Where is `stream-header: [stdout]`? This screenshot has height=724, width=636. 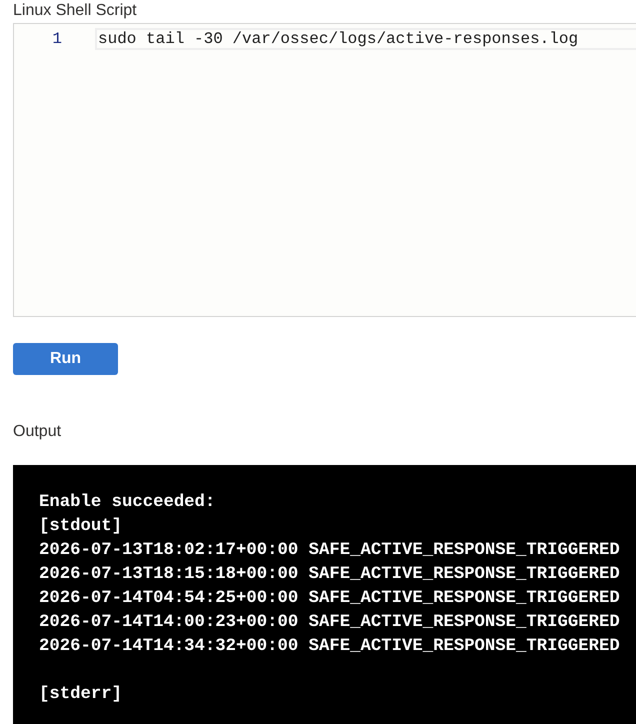
stream-header: [stdout] is located at coordinates (80, 527).